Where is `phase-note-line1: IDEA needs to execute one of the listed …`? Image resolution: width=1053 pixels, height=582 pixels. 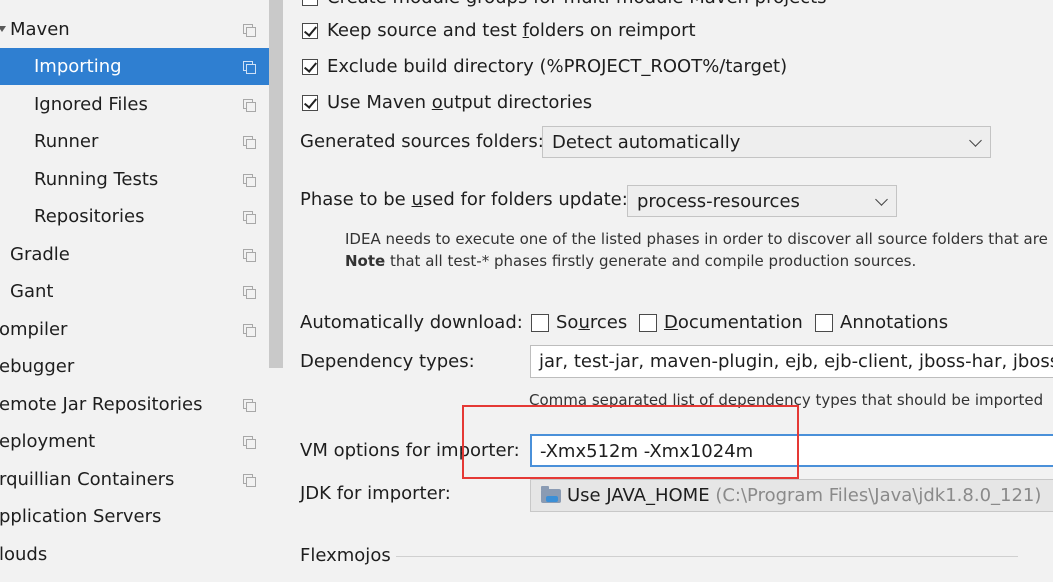
phase-note-line1: IDEA needs to execute one of the listed … is located at coordinates (696, 239).